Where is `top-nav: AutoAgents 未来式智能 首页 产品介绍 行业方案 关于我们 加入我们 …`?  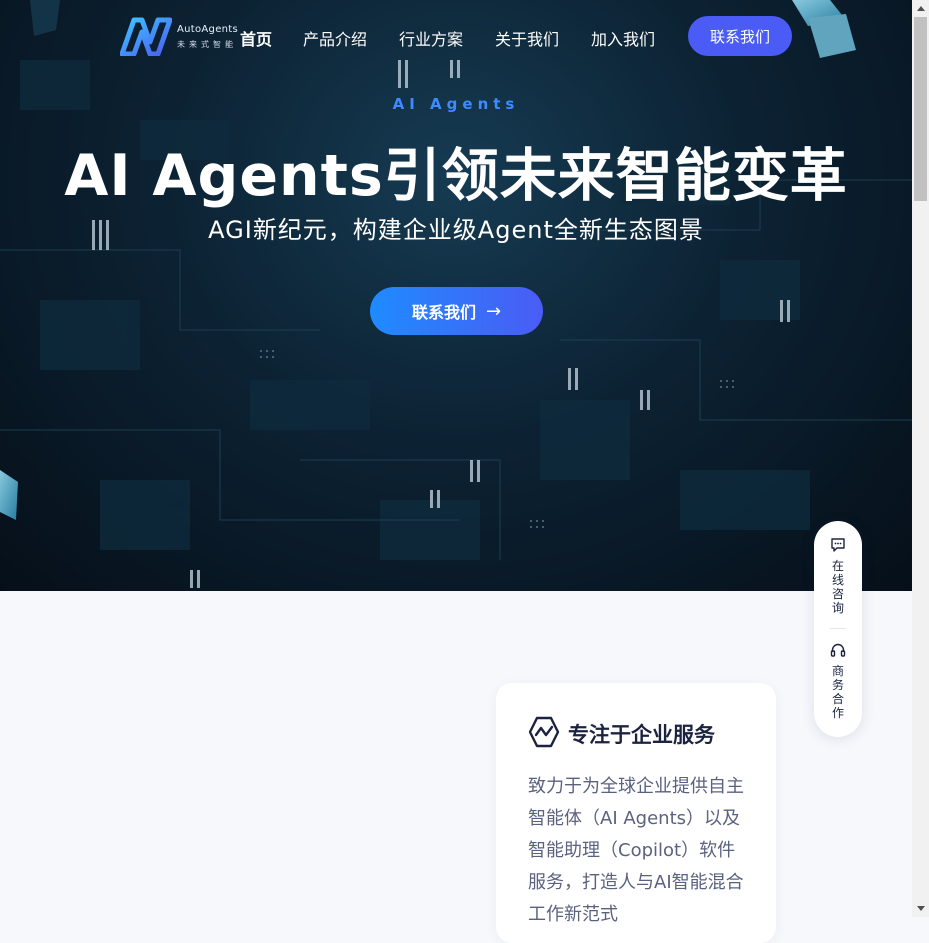
top-nav: AutoAgents 未来式智能 首页 产品介绍 行业方案 关于我们 加入我们 … is located at coordinates (456, 36).